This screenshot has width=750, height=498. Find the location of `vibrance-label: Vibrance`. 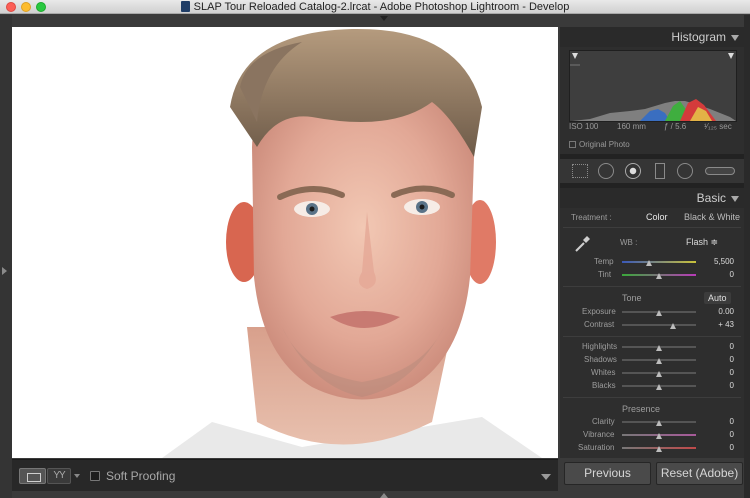

vibrance-label: Vibrance is located at coordinates (599, 434).